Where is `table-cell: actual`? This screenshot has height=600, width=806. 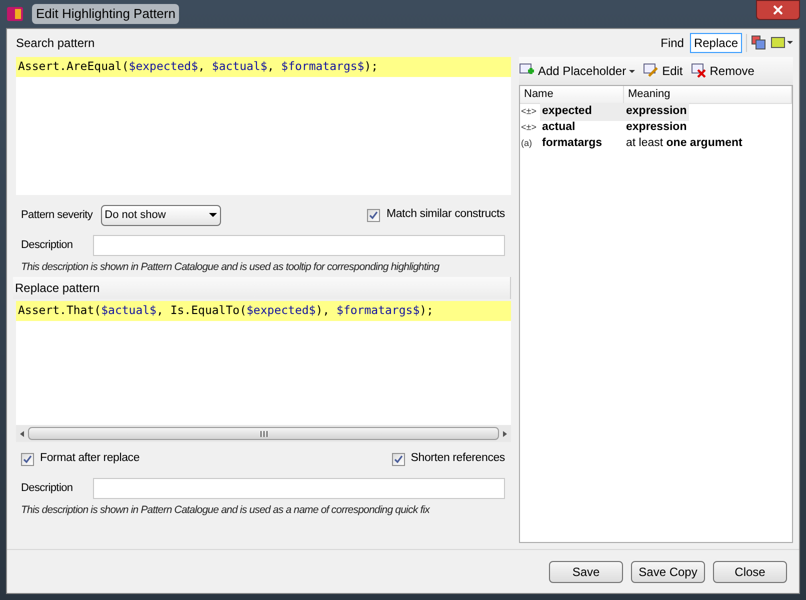
table-cell: actual is located at coordinates (582, 128).